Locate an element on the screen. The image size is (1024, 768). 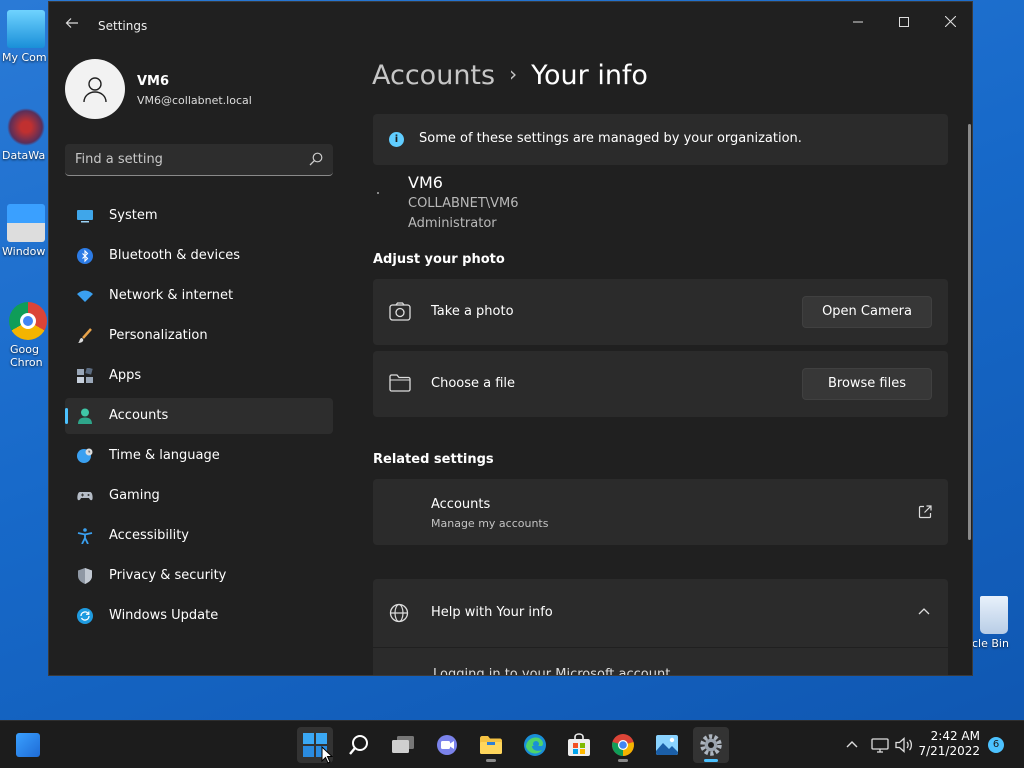
accessibility-icon is located at coordinates (85, 536).